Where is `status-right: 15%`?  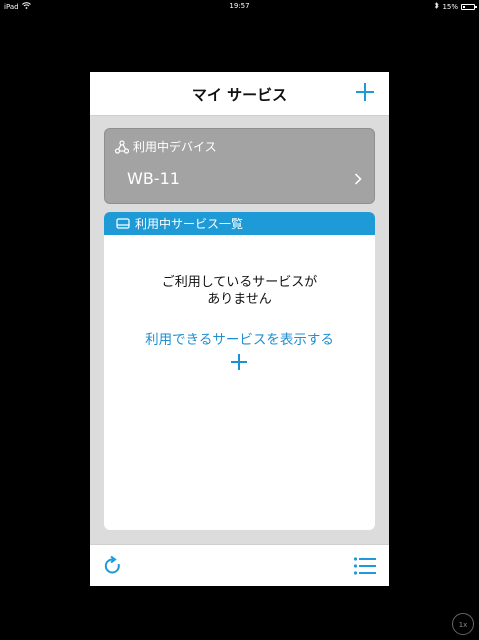
status-right: 15% is located at coordinates (455, 6).